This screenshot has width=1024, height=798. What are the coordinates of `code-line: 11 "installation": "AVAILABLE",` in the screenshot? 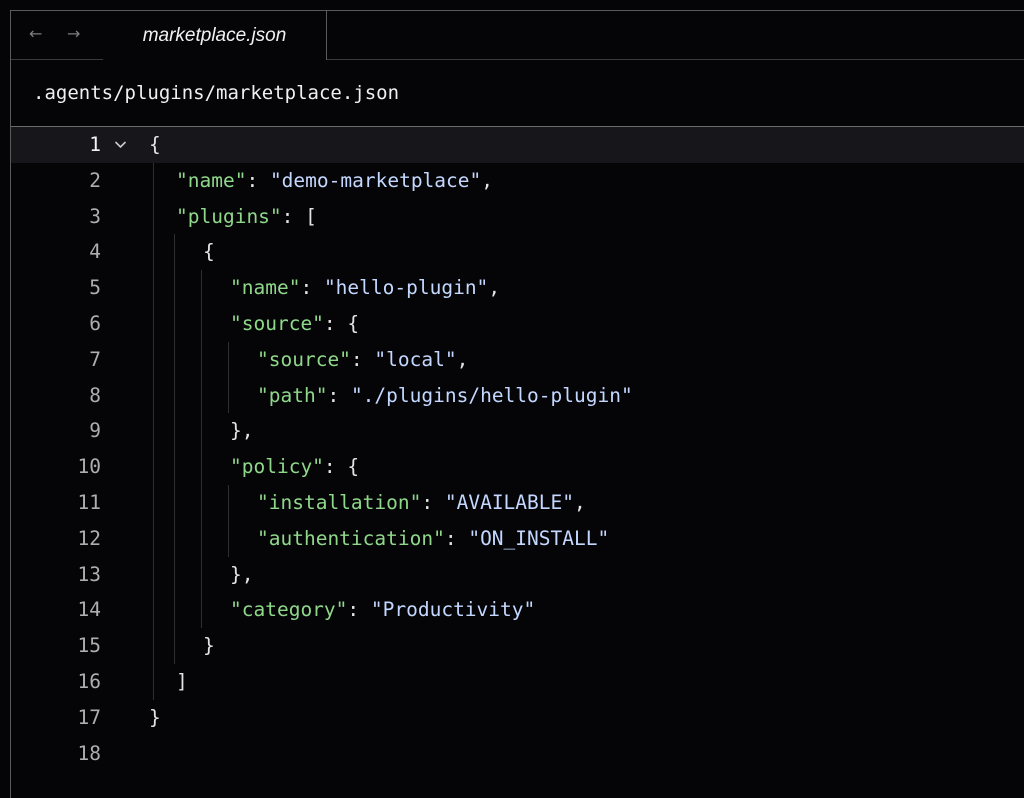 It's located at (517, 503).